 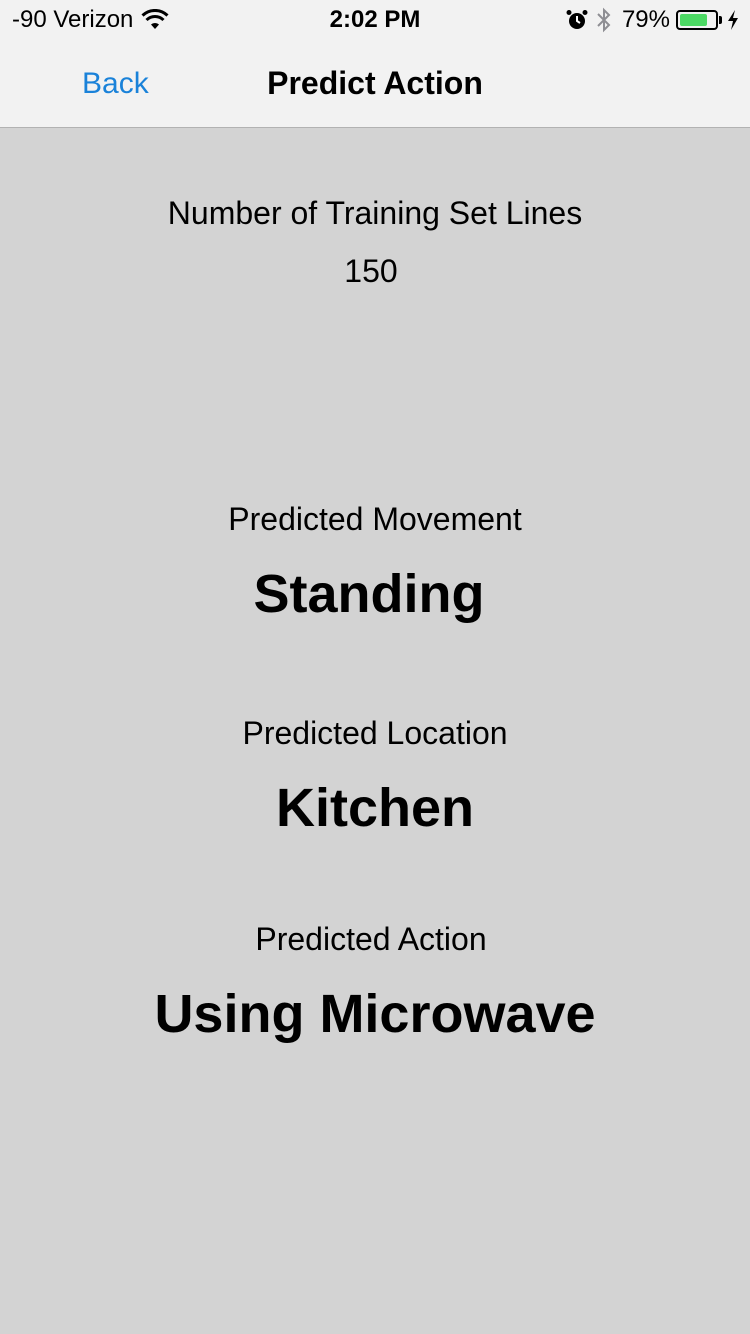 What do you see at coordinates (371, 271) in the screenshot?
I see `training-lines-value: 150` at bounding box center [371, 271].